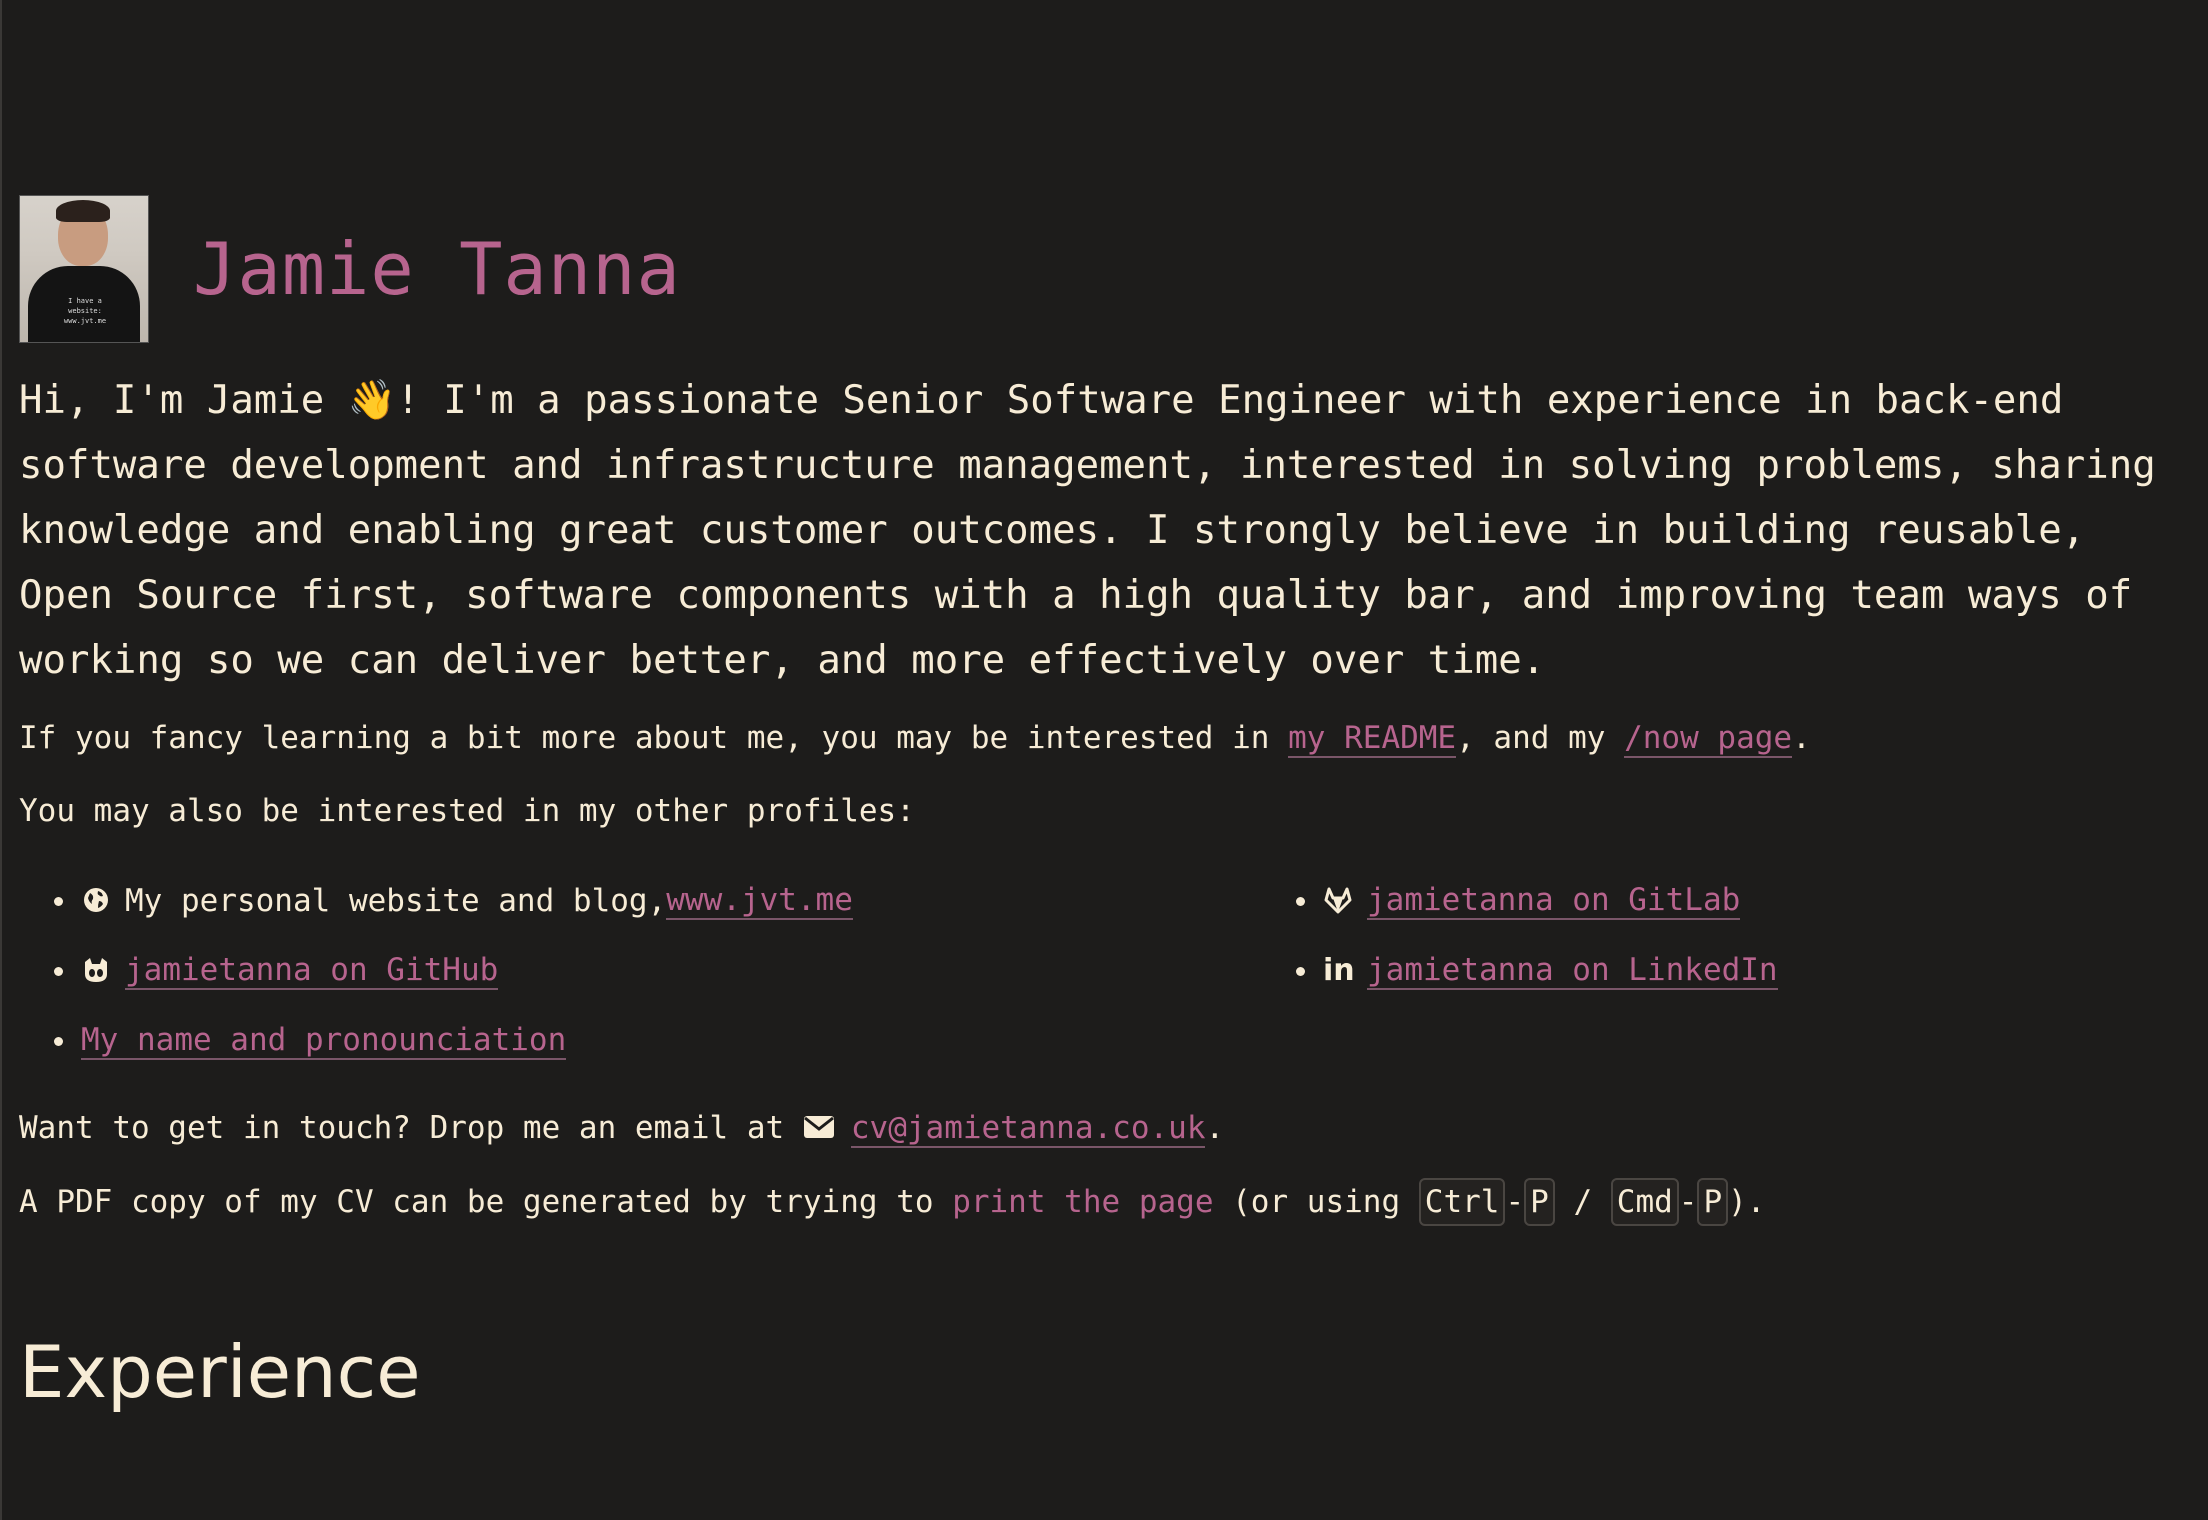 This screenshot has height=1520, width=2208. I want to click on waving-hand-emoji: 👋, so click(372, 400).